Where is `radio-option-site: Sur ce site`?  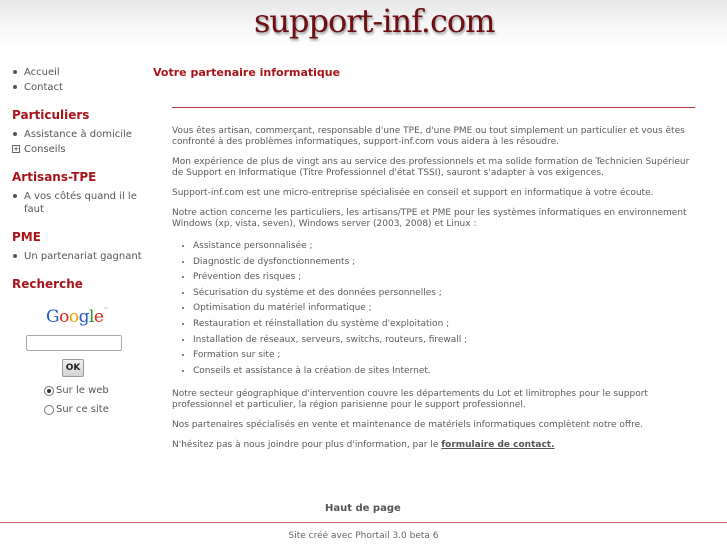 radio-option-site: Sur ce site is located at coordinates (93, 409).